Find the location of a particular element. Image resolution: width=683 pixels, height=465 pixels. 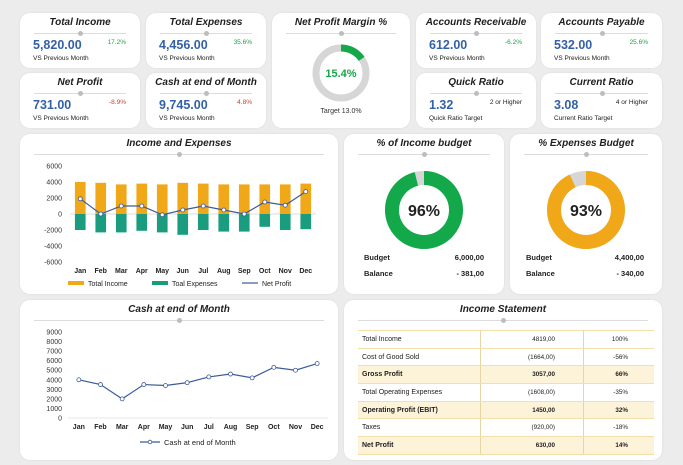

net-margin-gauge: 15.4% Target 13.0% is located at coordinates (341, 79).